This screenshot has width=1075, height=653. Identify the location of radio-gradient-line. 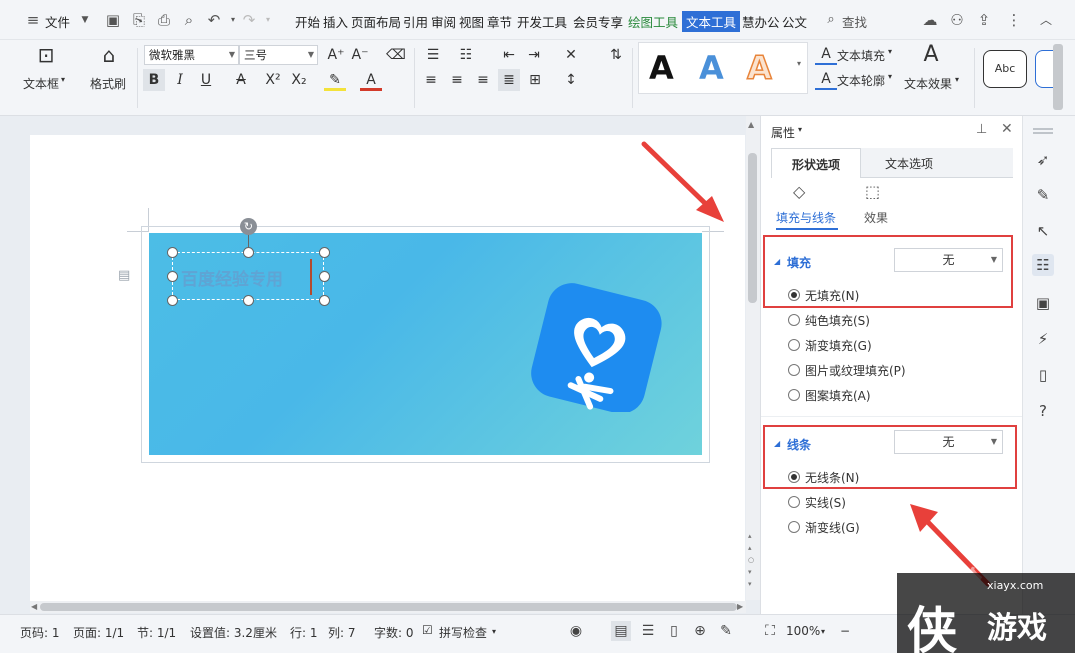
(794, 527).